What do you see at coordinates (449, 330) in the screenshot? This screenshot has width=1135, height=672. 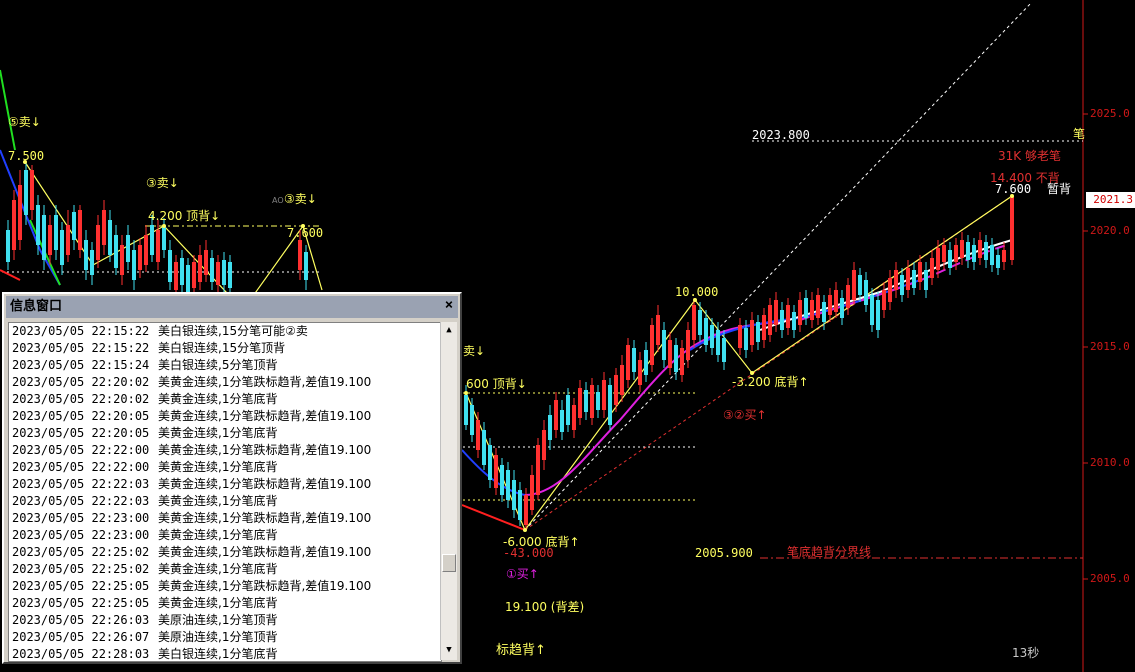 I see `scroll-up-icon: ▲` at bounding box center [449, 330].